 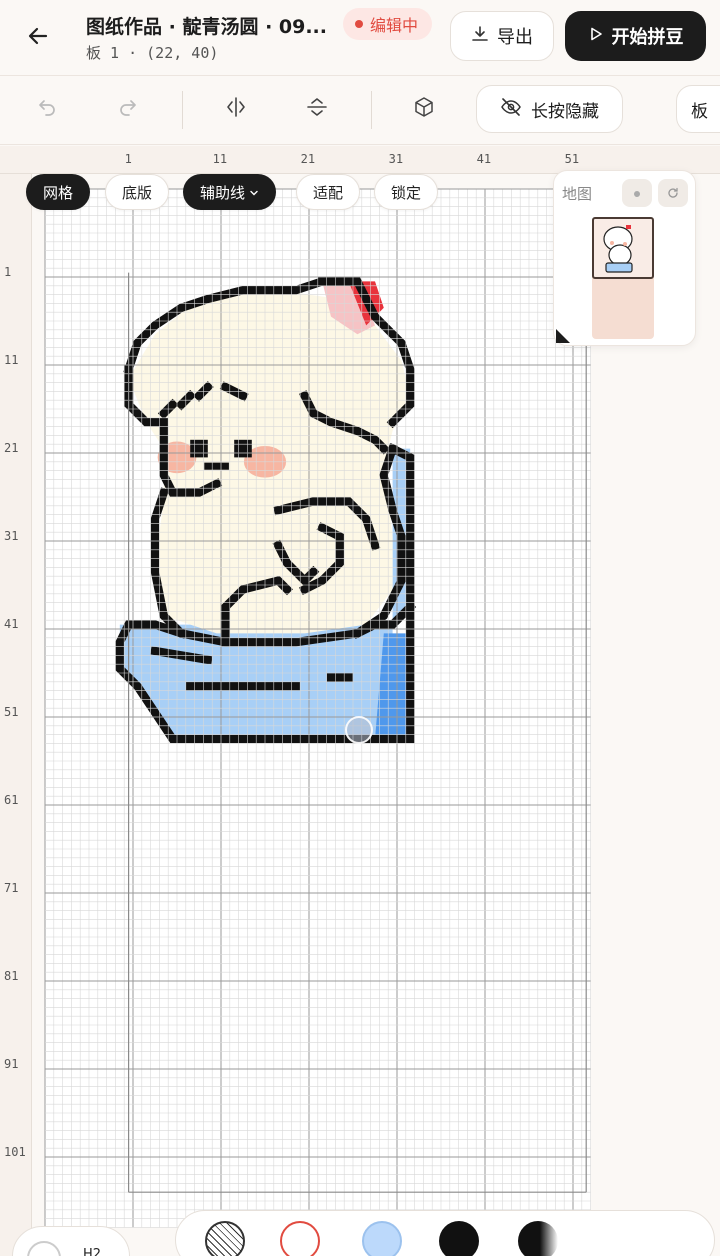 I want to click on start-label: 开始拼豆, so click(x=647, y=37).